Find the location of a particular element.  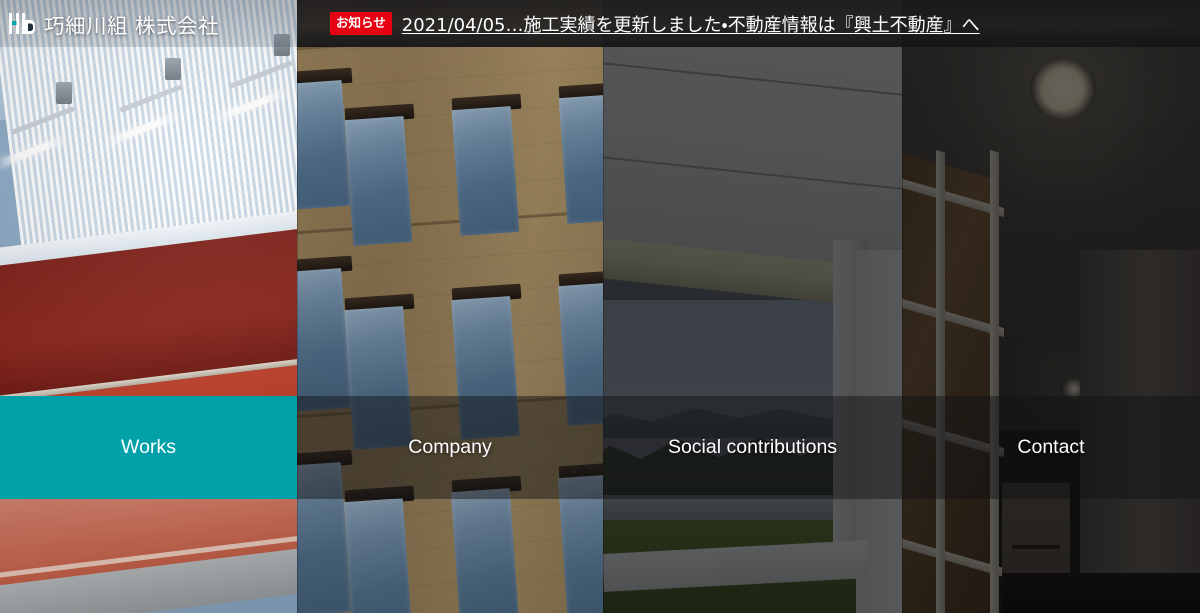

news-headline-link: 2021/04/05…施工実績を更新しました・不動産情報は『興土不動産』へ is located at coordinates (691, 24).